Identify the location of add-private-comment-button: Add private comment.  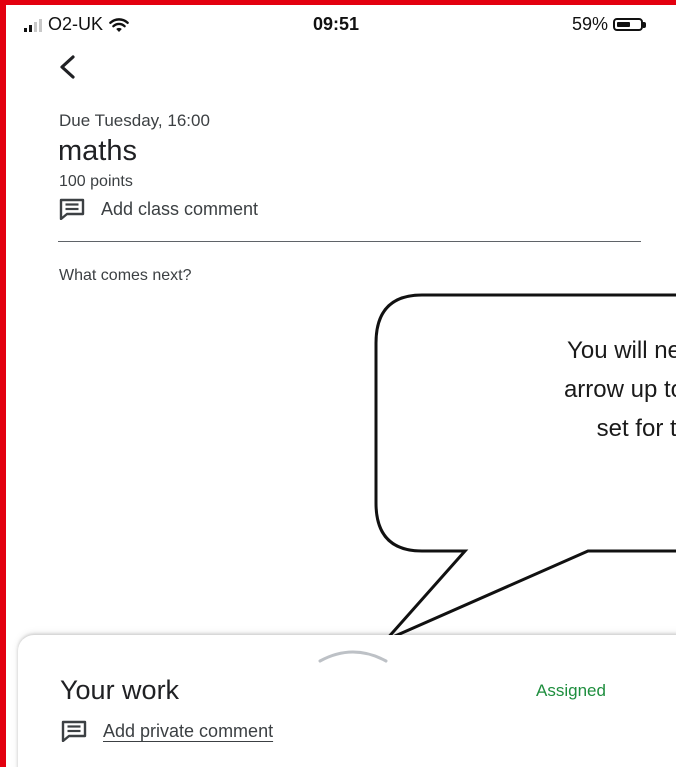
(167, 731).